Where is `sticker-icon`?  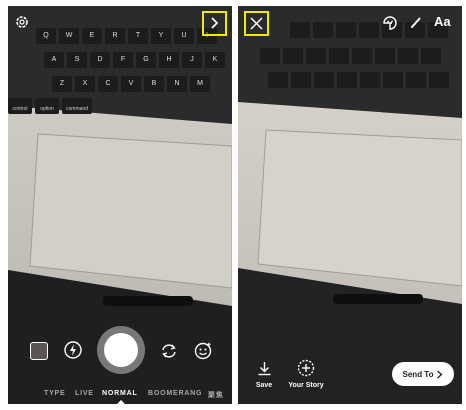
sticker-icon is located at coordinates (390, 23).